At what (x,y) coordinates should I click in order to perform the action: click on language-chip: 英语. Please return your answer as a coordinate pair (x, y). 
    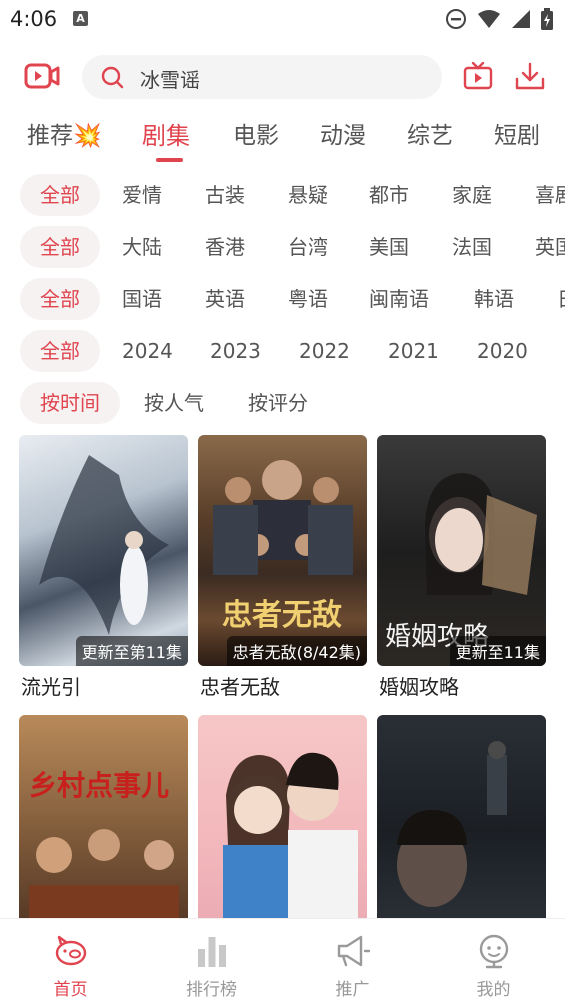
    Looking at the image, I should click on (225, 299).